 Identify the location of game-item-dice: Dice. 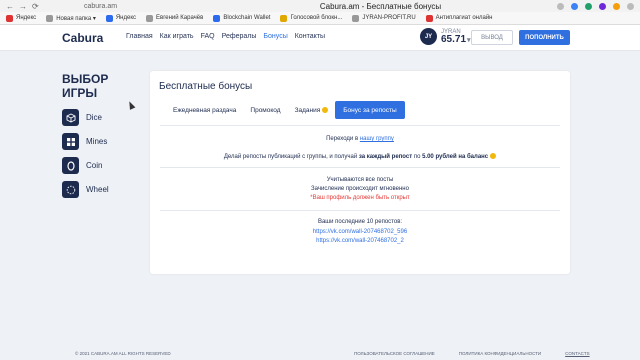
(85, 117).